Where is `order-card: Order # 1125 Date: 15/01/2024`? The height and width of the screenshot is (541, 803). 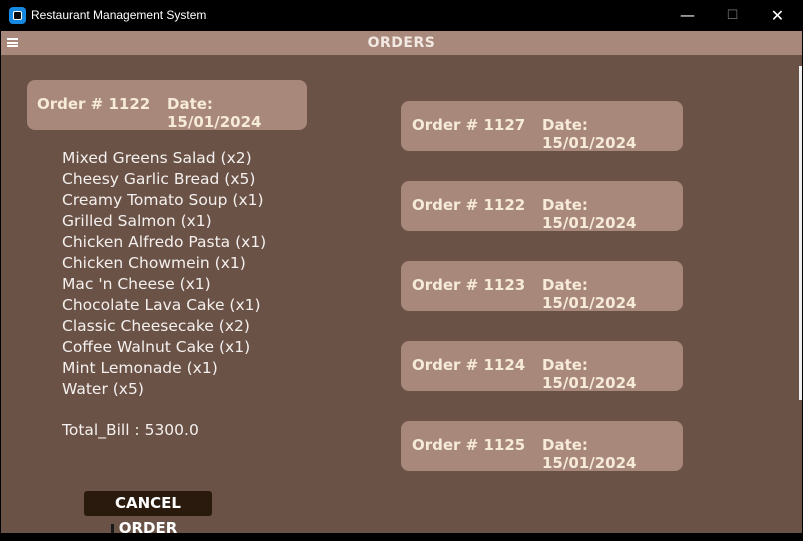
order-card: Order # 1125 Date: 15/01/2024 is located at coordinates (542, 446).